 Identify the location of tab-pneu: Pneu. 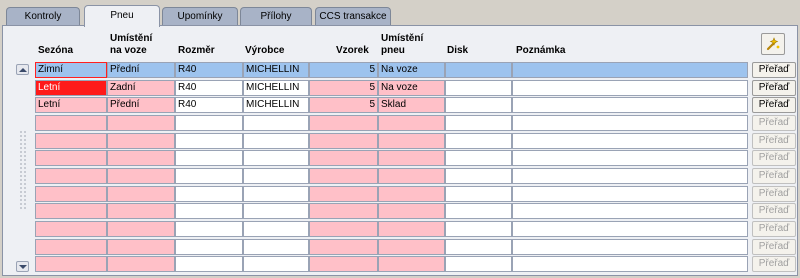
(122, 16).